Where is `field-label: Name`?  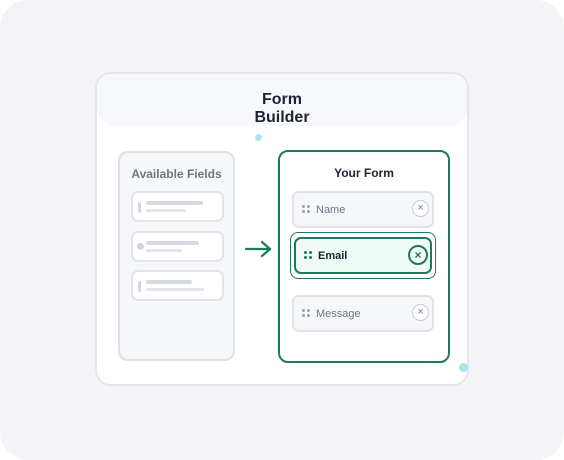
field-label: Name is located at coordinates (331, 210).